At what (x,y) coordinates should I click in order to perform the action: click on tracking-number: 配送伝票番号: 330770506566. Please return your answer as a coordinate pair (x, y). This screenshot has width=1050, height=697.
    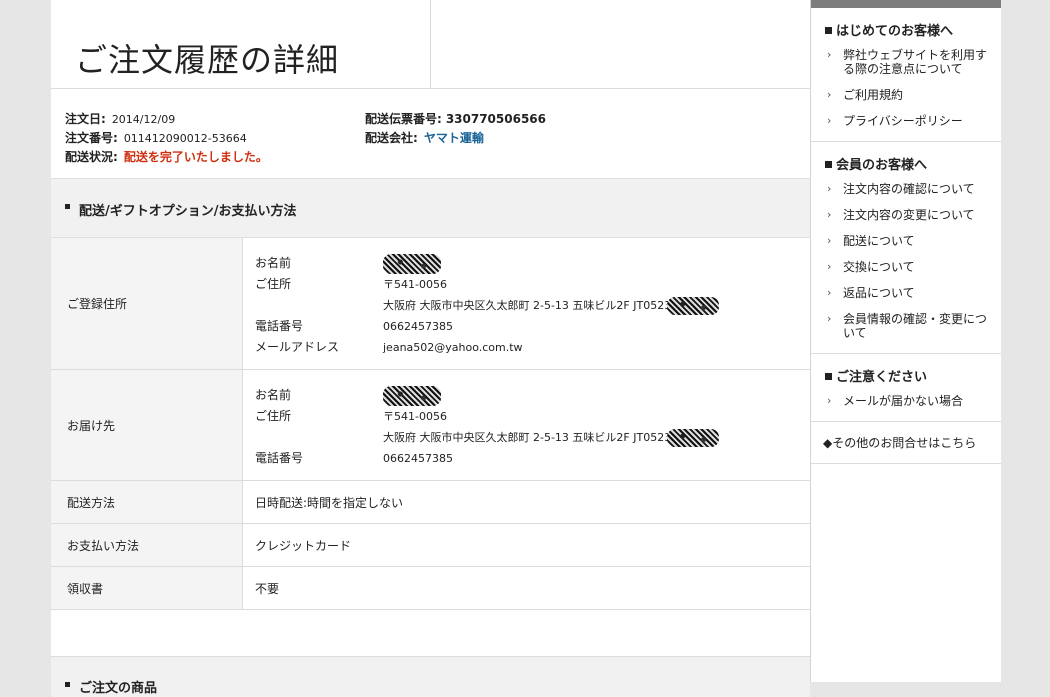
    Looking at the image, I should click on (455, 118).